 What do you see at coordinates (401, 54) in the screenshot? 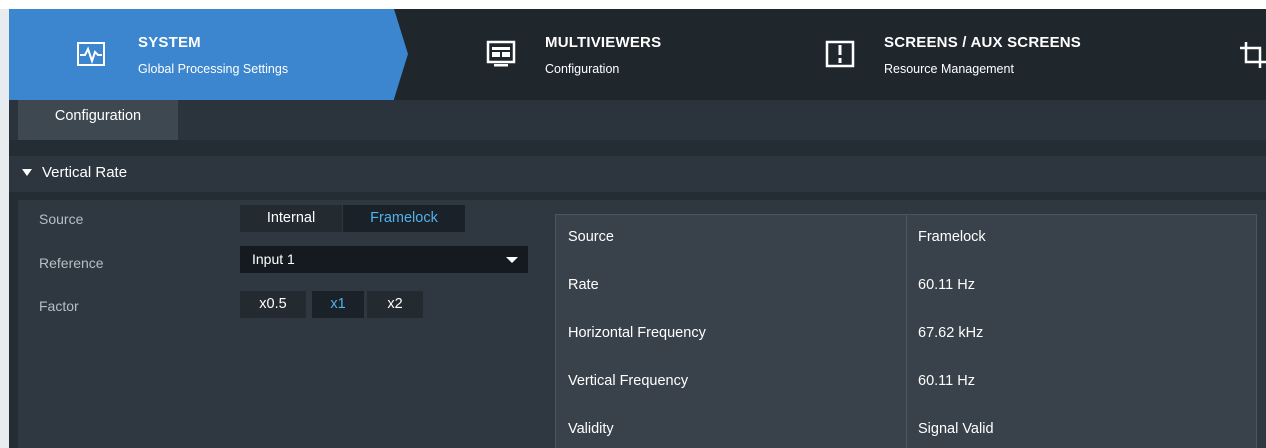
I see `active-nav-arrow` at bounding box center [401, 54].